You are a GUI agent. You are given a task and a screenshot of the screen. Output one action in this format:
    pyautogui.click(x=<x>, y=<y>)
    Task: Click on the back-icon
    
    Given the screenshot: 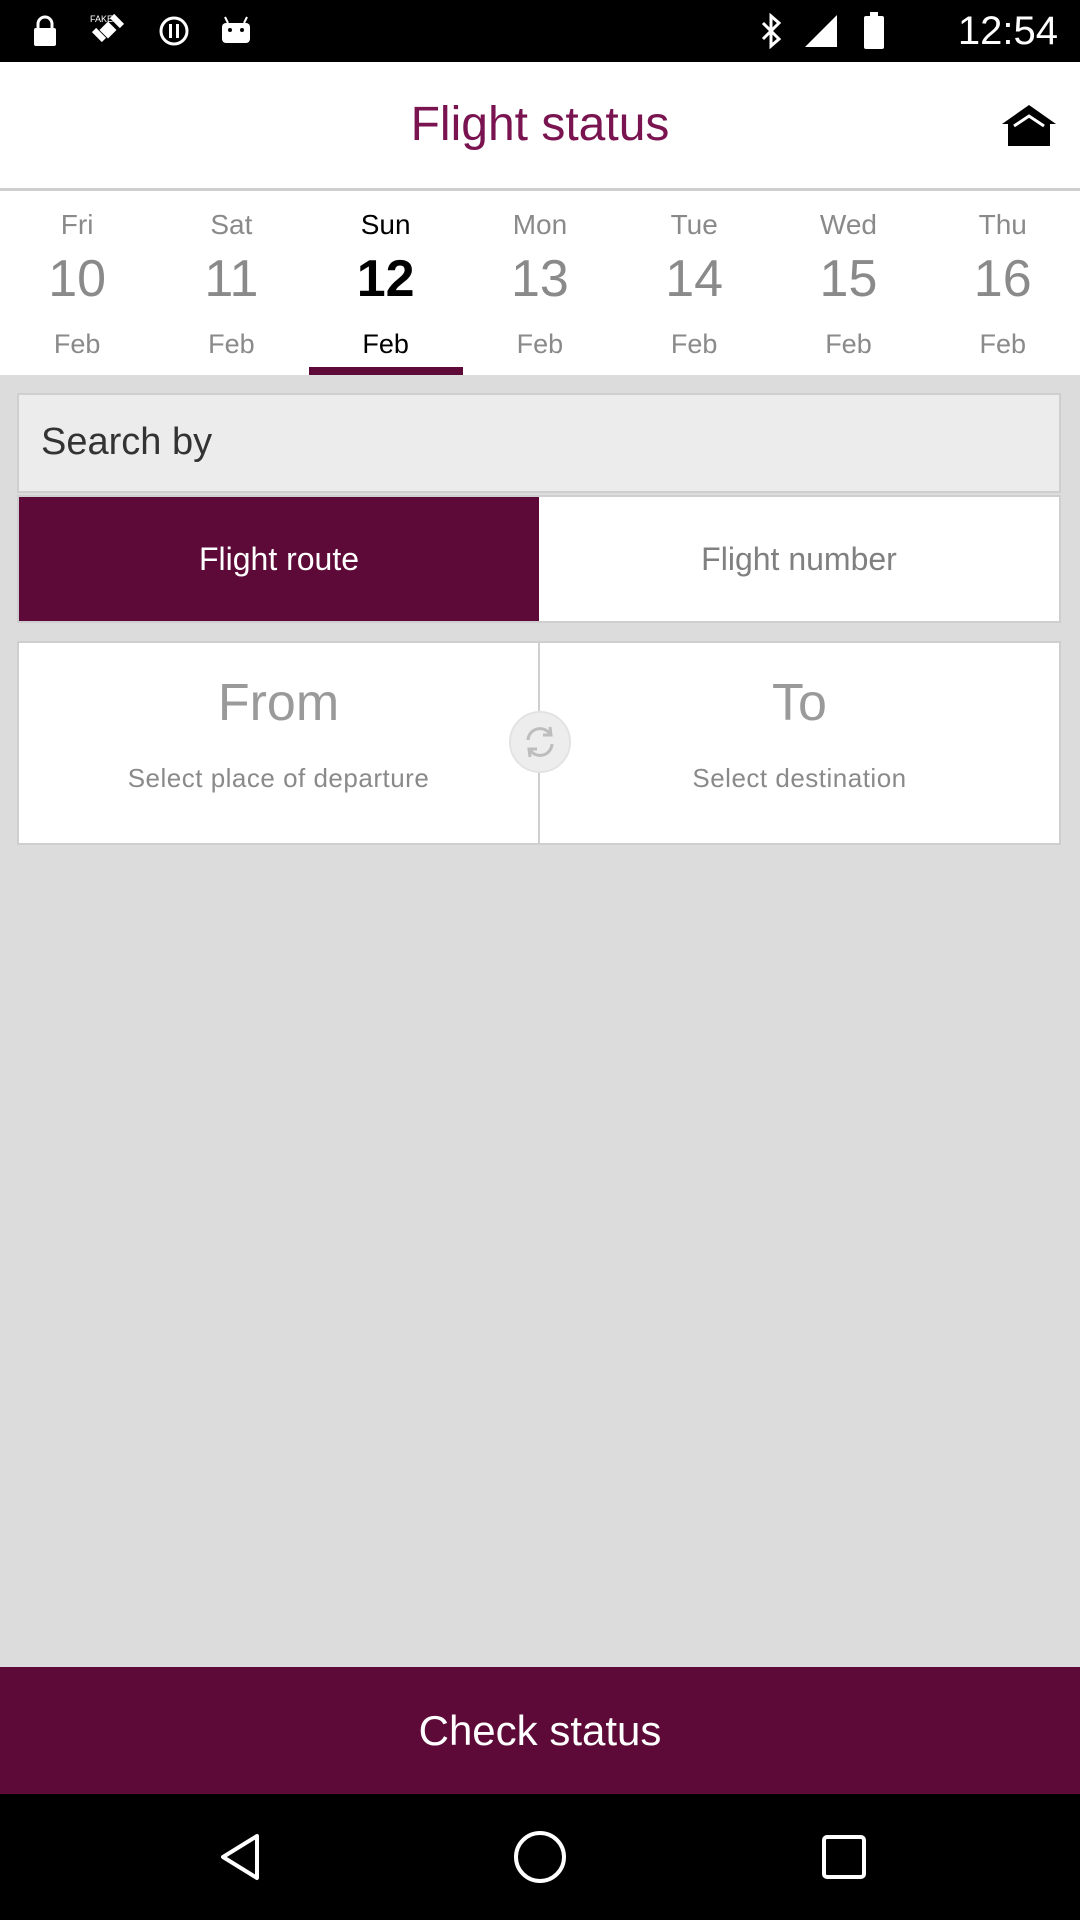 What is the action you would take?
    pyautogui.click(x=240, y=1857)
    